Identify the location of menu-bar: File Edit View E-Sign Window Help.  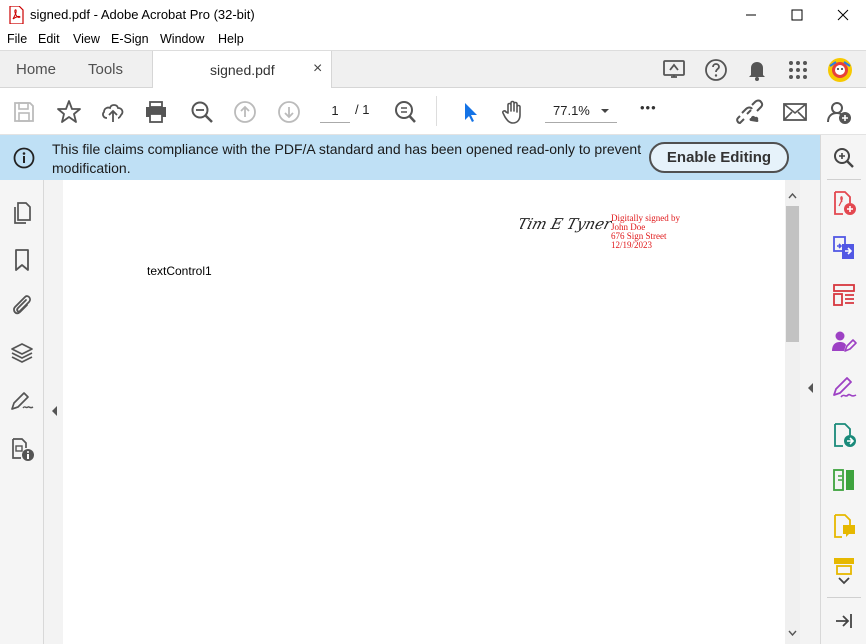
(433, 40).